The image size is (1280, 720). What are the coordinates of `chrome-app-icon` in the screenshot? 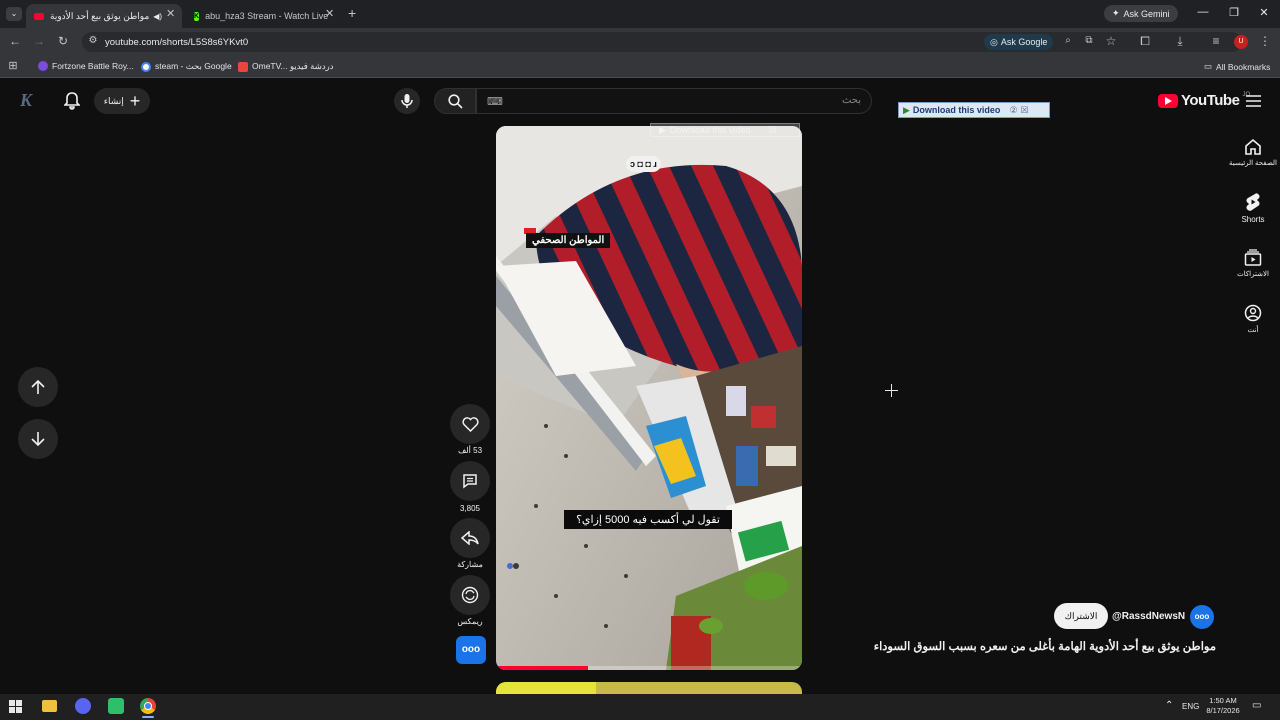 It's located at (148, 706).